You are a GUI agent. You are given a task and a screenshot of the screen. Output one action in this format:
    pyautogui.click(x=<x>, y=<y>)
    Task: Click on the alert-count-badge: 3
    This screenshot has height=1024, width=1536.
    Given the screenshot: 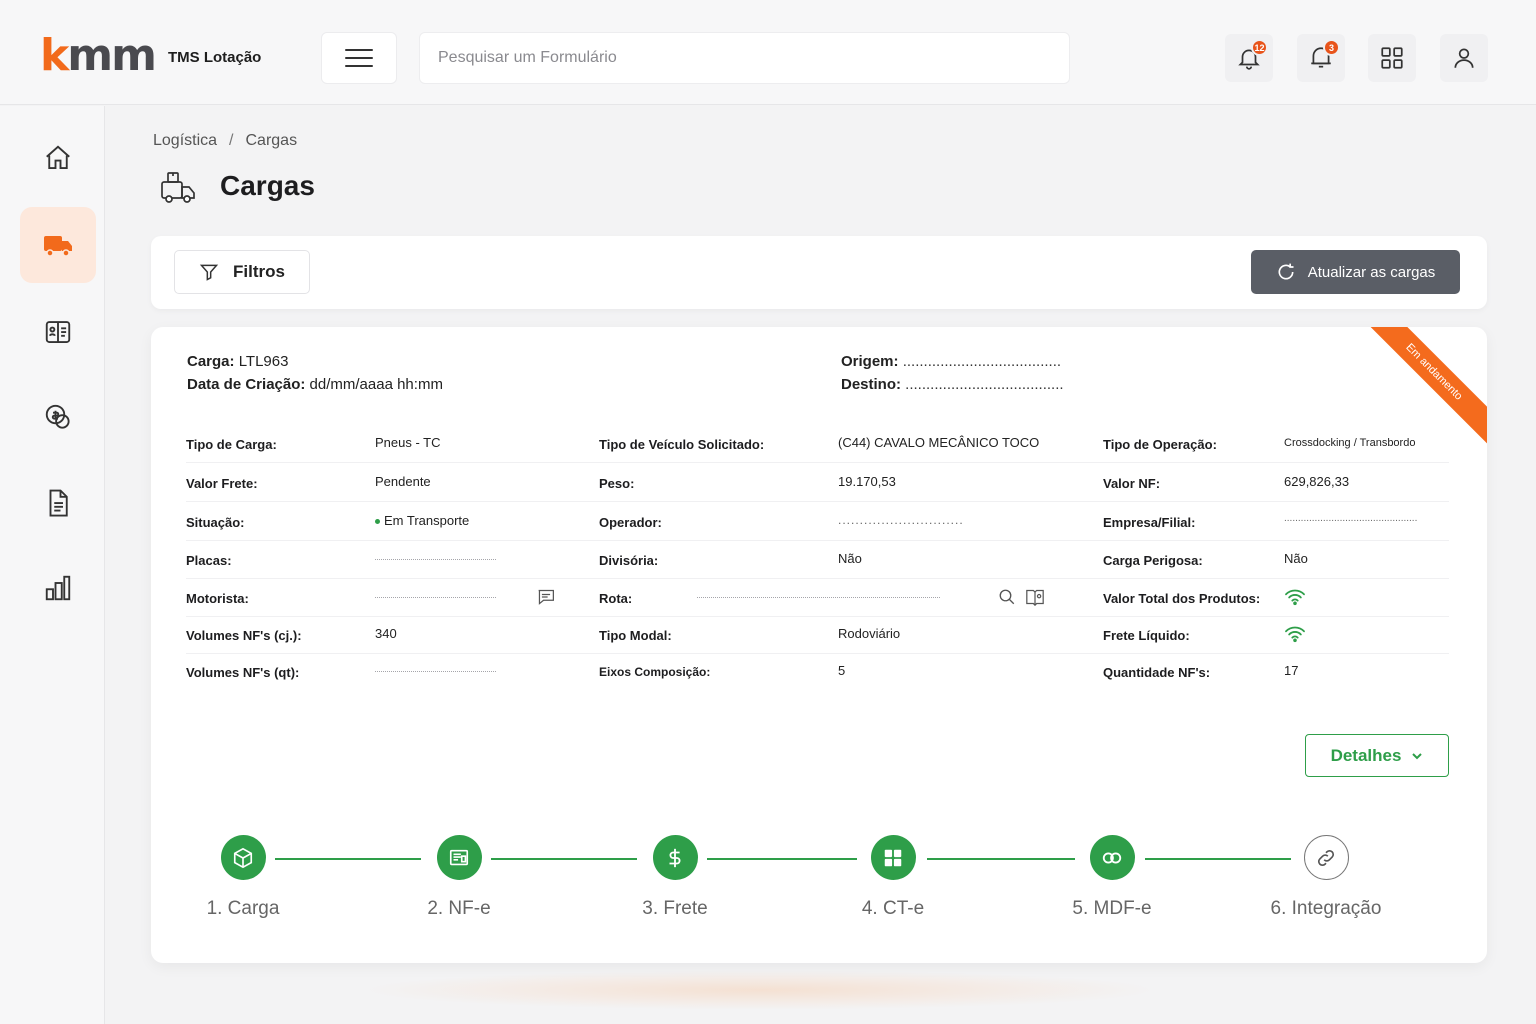 What is the action you would take?
    pyautogui.click(x=1331, y=47)
    